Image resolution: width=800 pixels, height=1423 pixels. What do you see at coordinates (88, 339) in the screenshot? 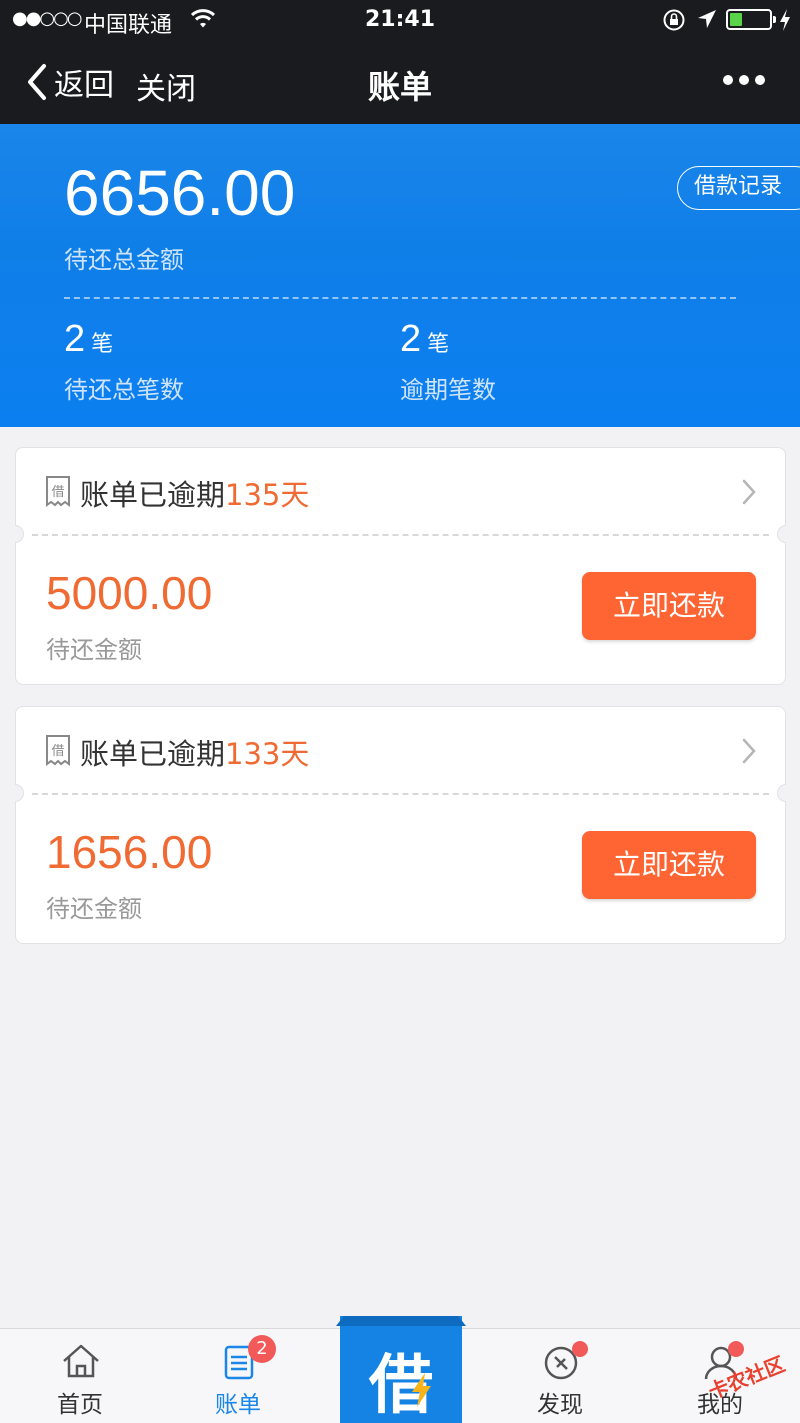
I see `pending-count: 2笔` at bounding box center [88, 339].